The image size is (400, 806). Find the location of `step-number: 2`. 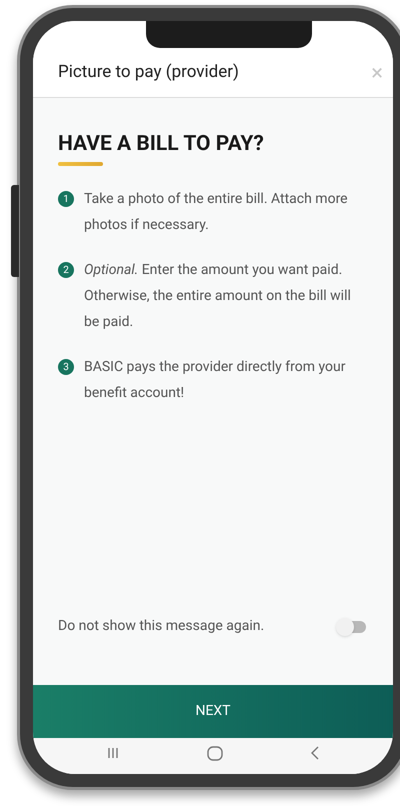

step-number: 2 is located at coordinates (66, 270).